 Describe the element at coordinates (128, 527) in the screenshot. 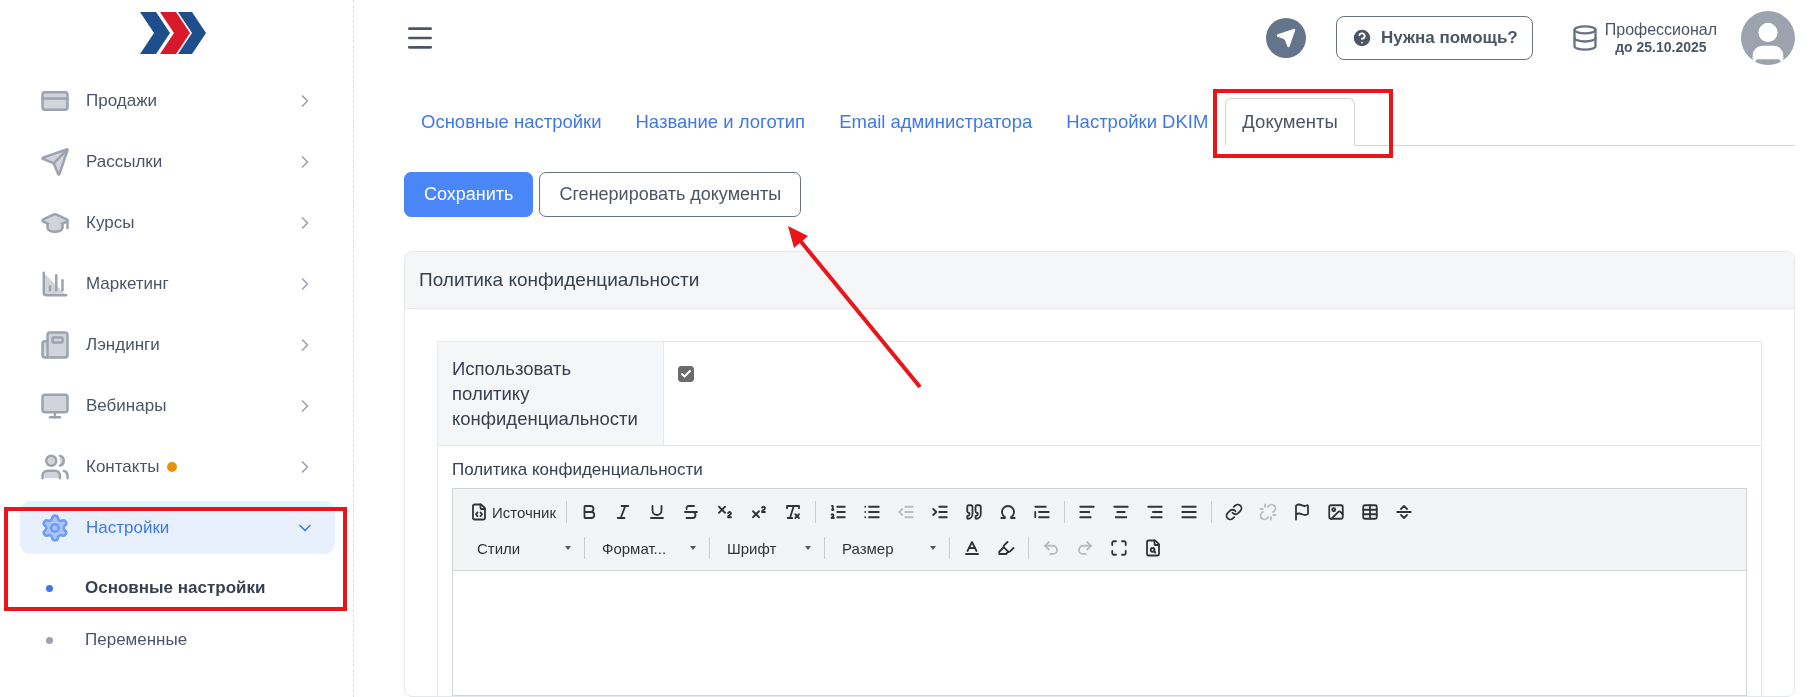

I see `sidebar-label: Настройки` at that location.